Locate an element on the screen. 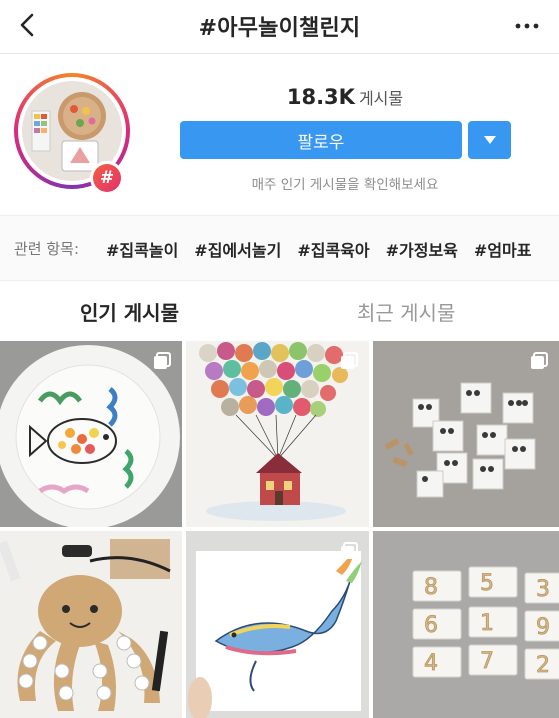  related-tag: #가정보육 is located at coordinates (422, 249).